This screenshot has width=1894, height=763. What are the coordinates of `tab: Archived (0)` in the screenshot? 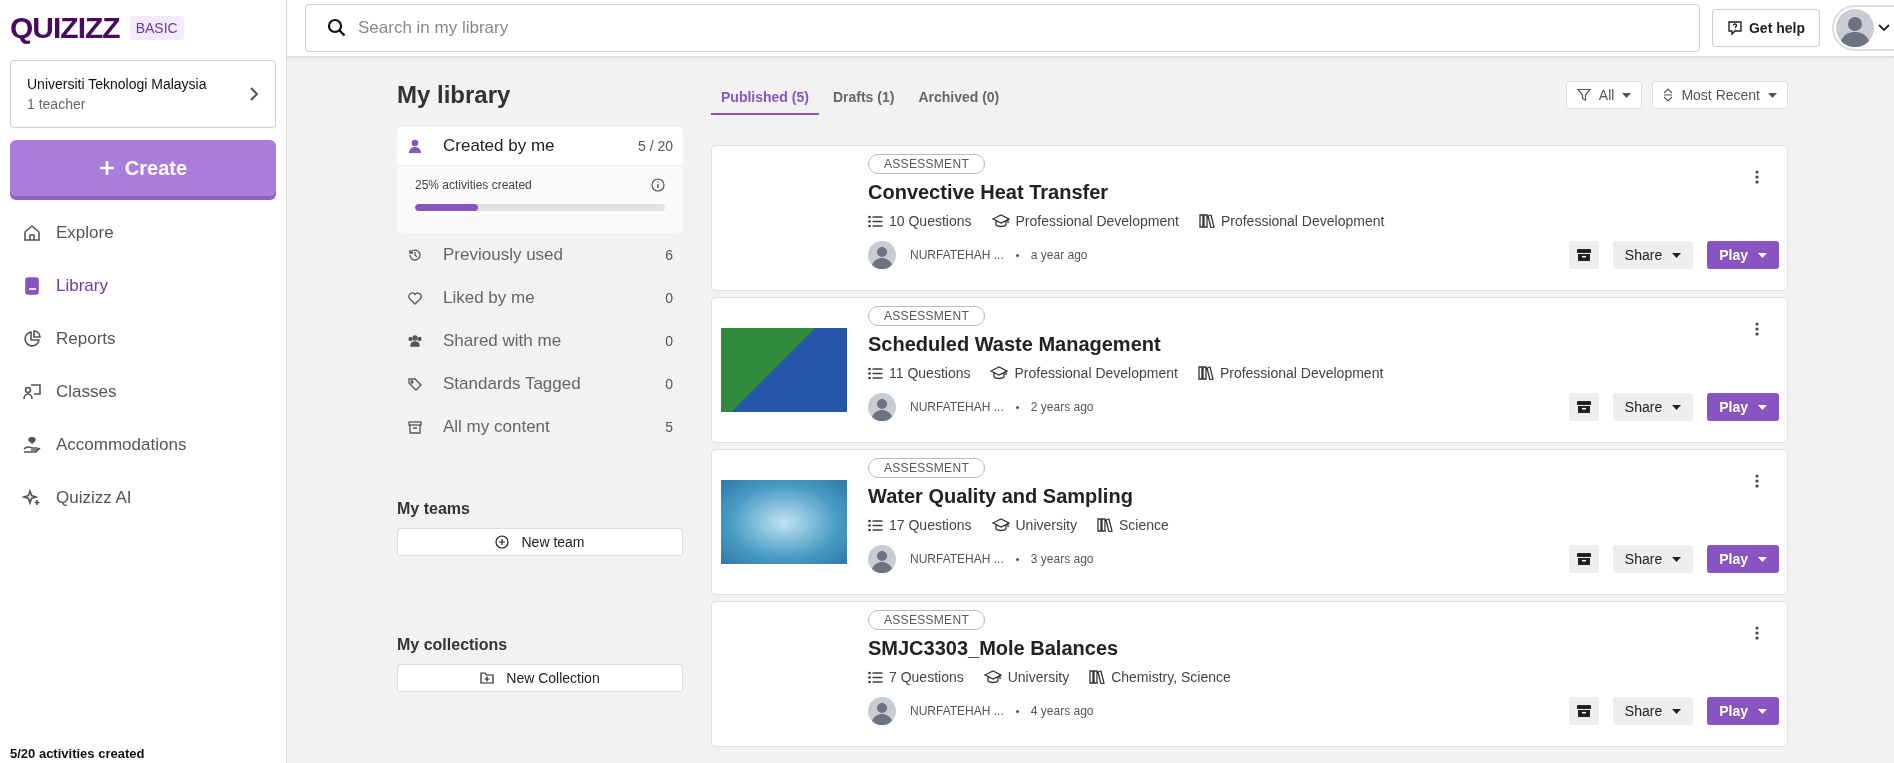 It's located at (959, 100).